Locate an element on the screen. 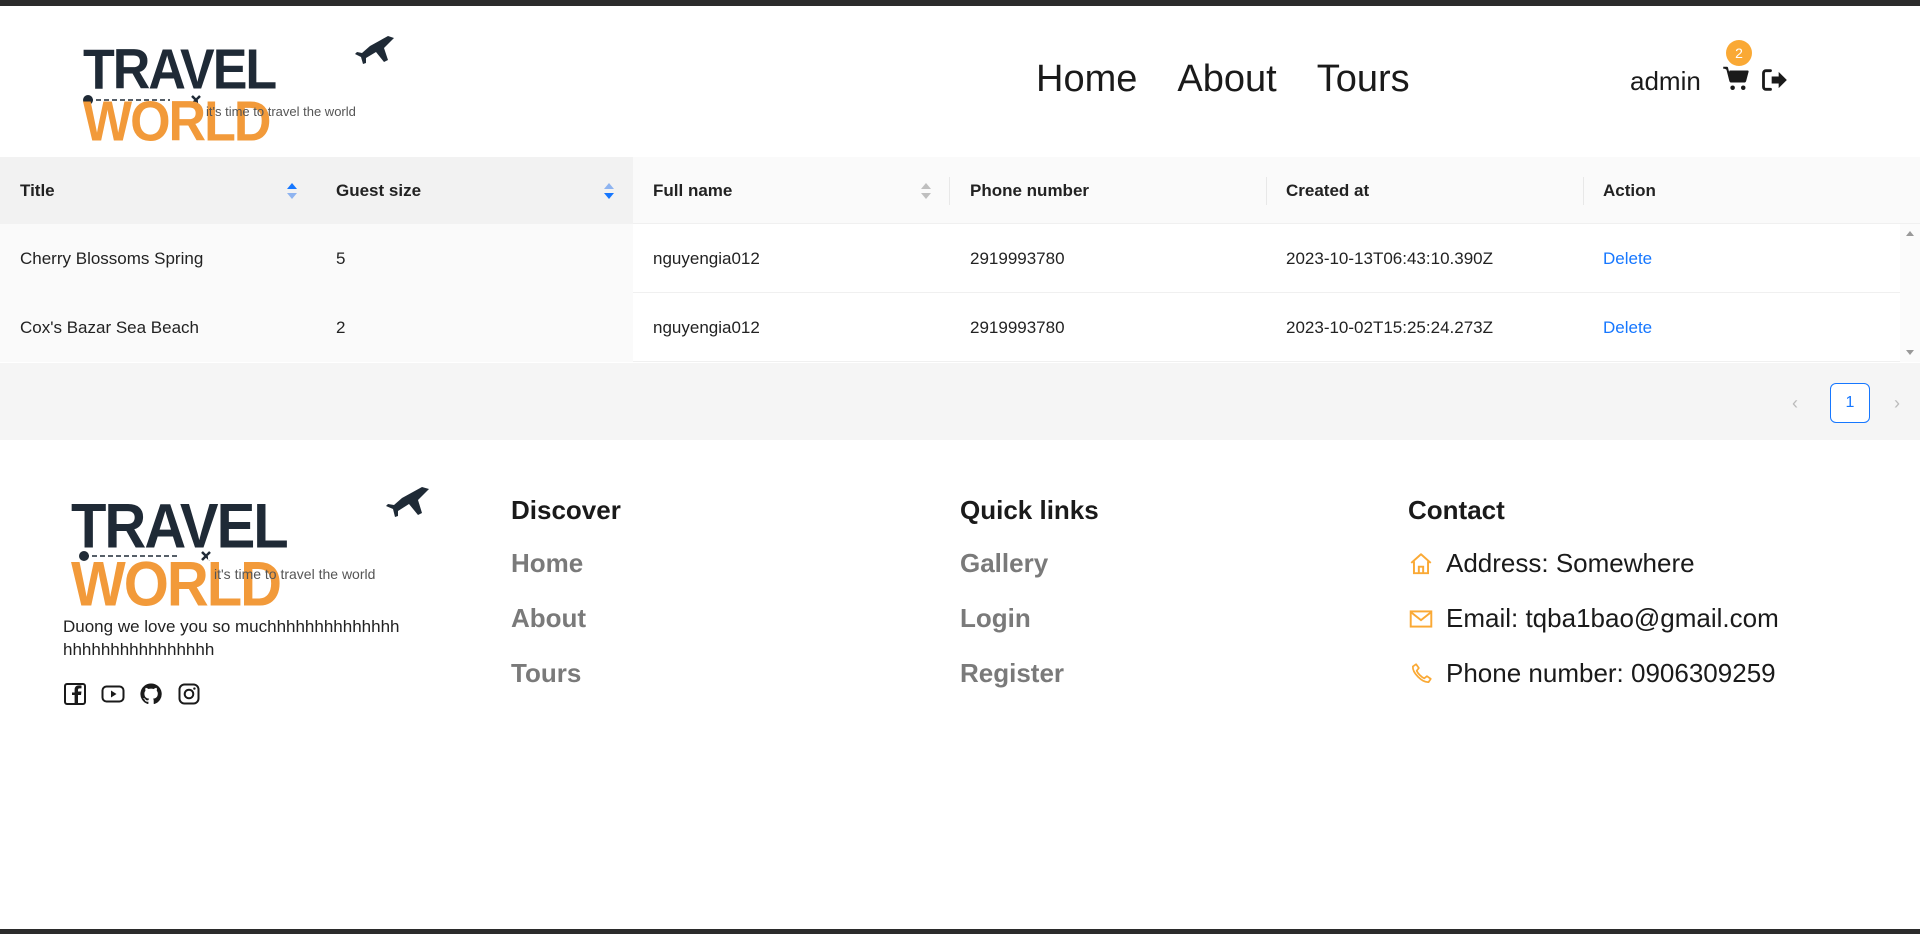 Image resolution: width=1920 pixels, height=934 pixels. column-header-created-at: Created at is located at coordinates (1424, 190).